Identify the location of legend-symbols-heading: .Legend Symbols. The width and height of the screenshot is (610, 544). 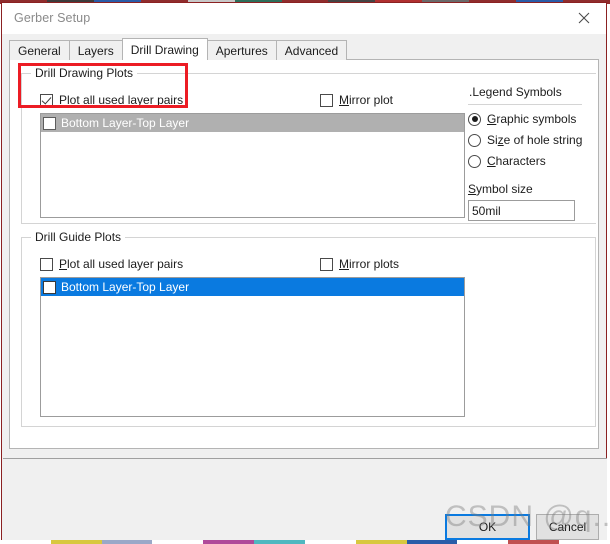
(515, 92).